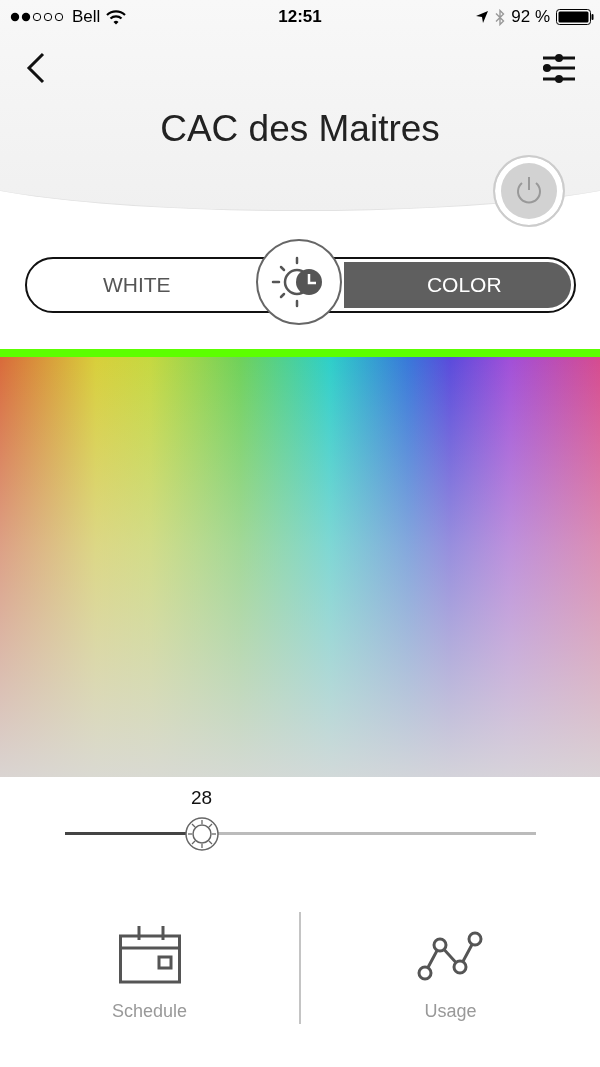  What do you see at coordinates (500, 17) in the screenshot?
I see `bluetooth-icon` at bounding box center [500, 17].